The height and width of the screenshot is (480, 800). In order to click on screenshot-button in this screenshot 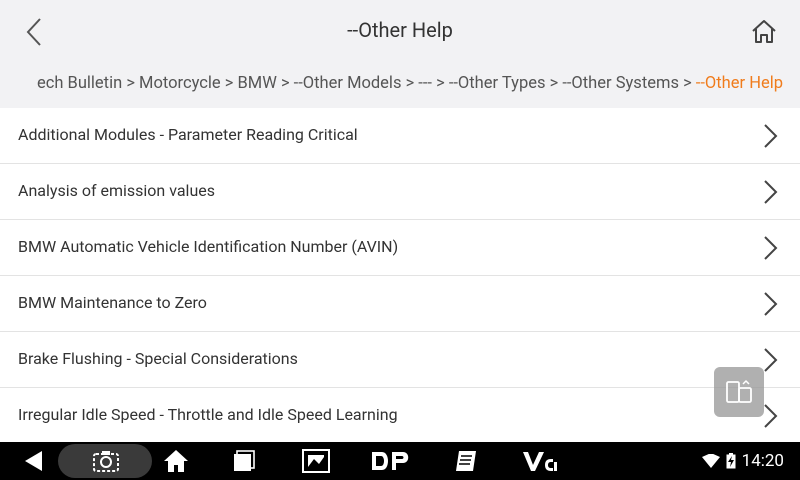, I will do `click(106, 461)`.